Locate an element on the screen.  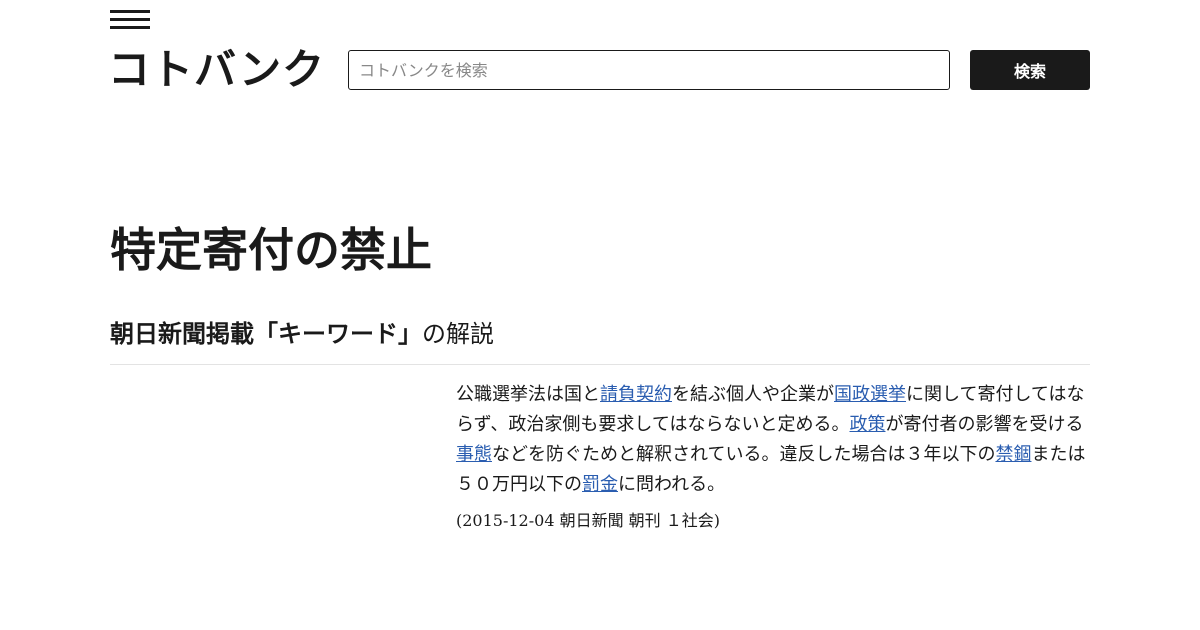
article-keyword-link: 国政選挙 is located at coordinates (870, 394).